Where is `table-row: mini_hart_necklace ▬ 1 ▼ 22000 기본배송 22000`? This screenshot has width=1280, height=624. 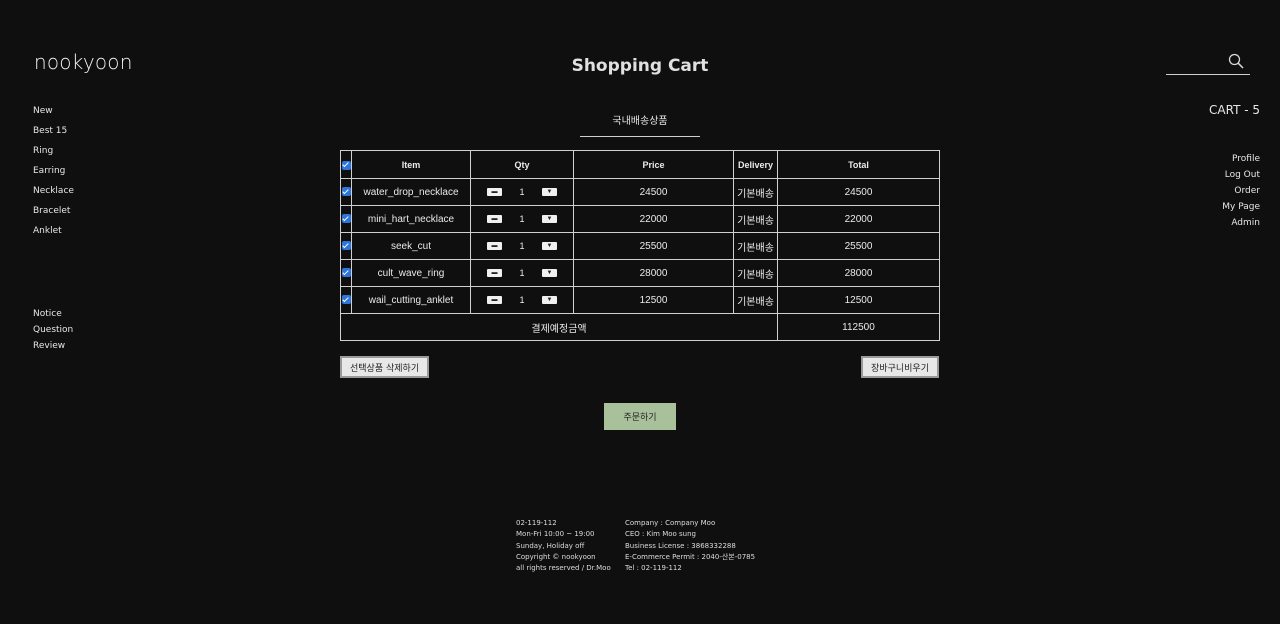
table-row: mini_hart_necklace ▬ 1 ▼ 22000 기본배송 22000 is located at coordinates (640, 219).